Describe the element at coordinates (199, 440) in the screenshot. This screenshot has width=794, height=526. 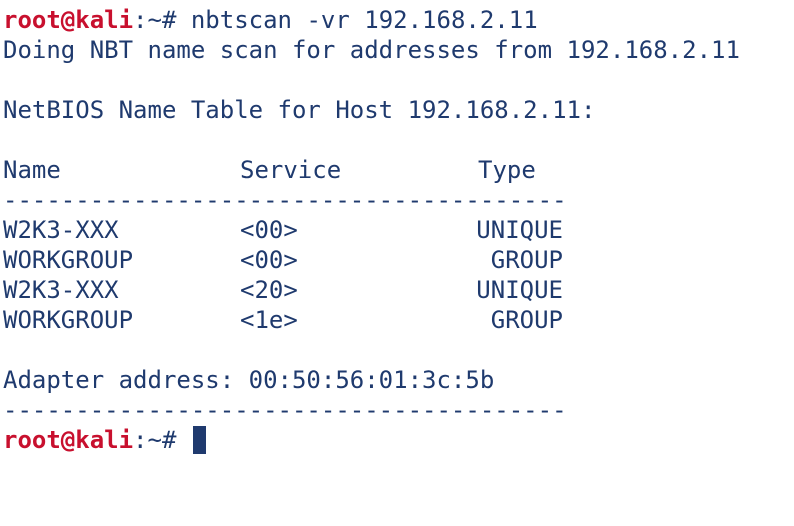
I see `text-cursor` at that location.